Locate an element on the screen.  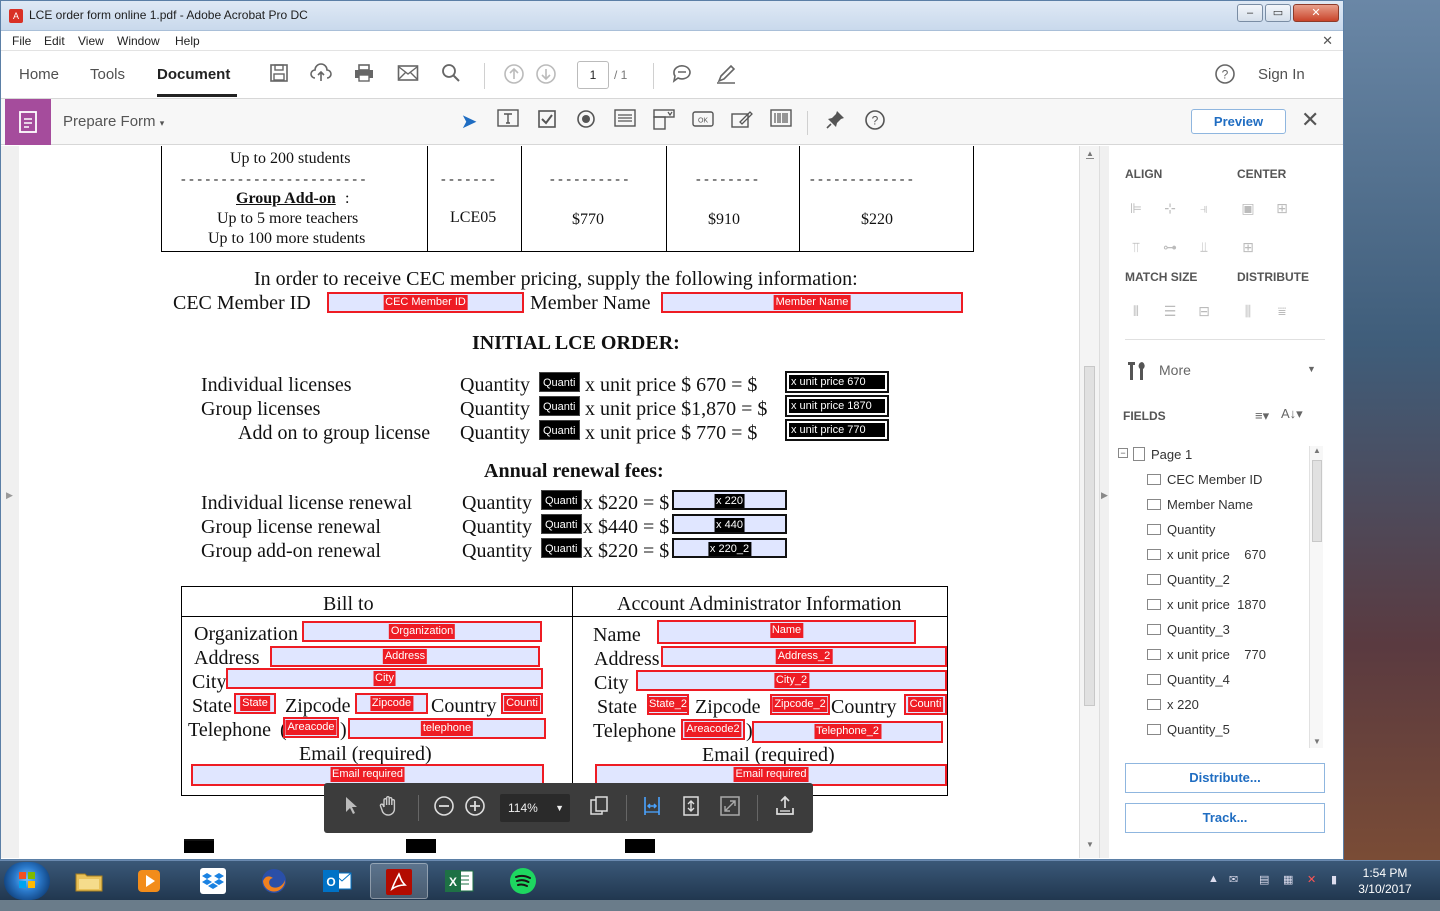
fit-page-icon is located at coordinates (691, 808).